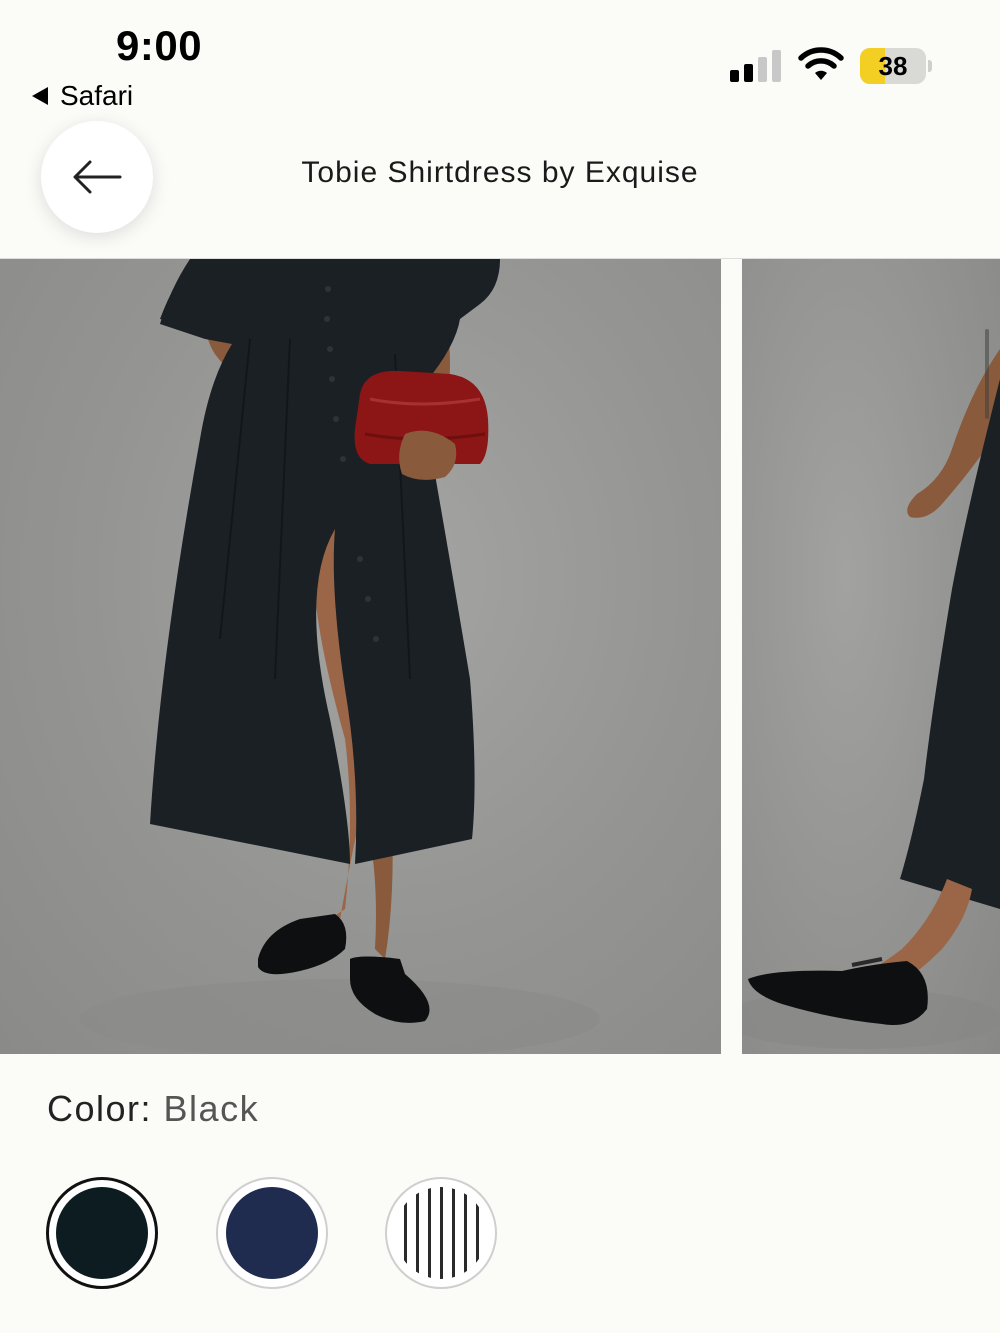 Image resolution: width=1000 pixels, height=1333 pixels. I want to click on swatch-fill-navy, so click(272, 1233).